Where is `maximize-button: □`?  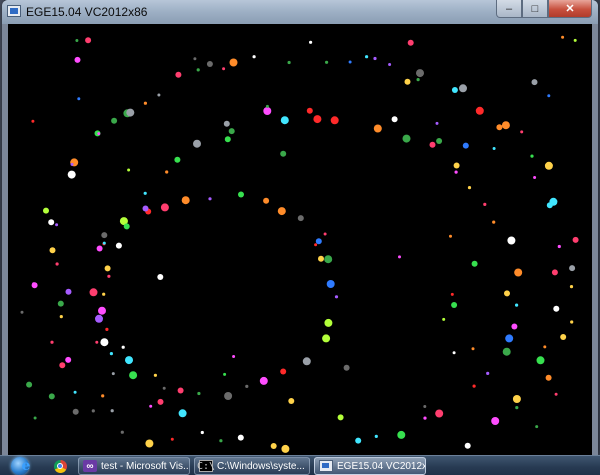
maximize-button: □ is located at coordinates (535, 9).